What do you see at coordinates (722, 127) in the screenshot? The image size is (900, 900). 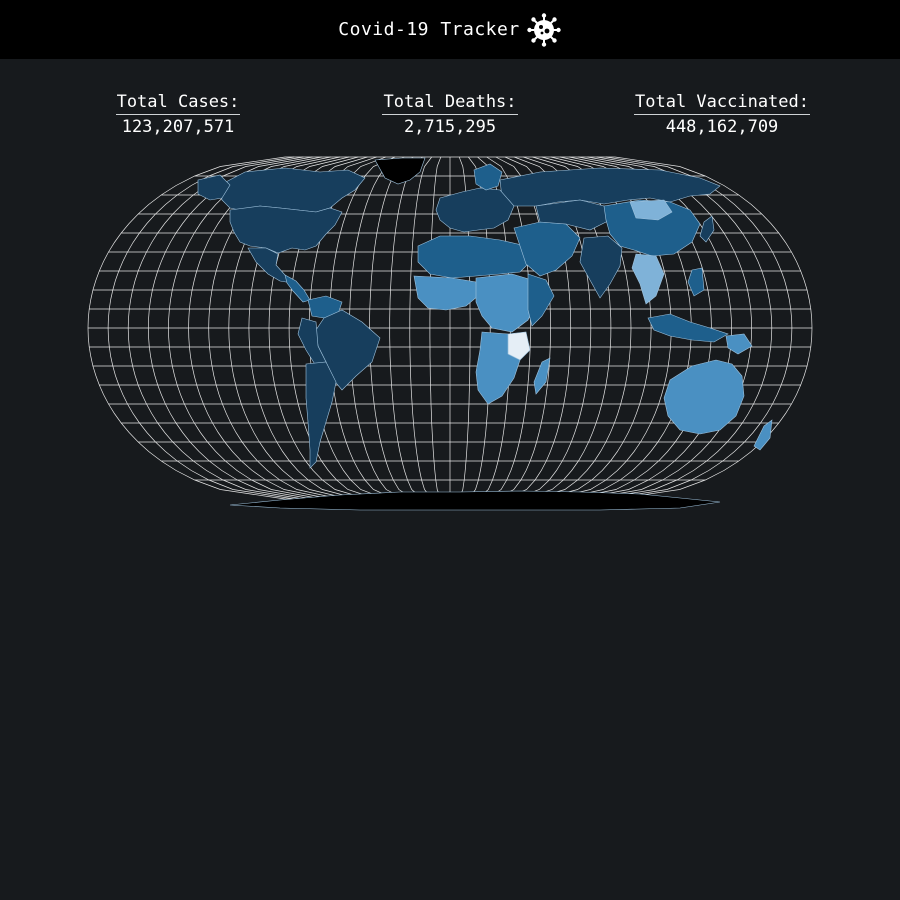 I see `total-vaccinated-value: 448,162,709` at bounding box center [722, 127].